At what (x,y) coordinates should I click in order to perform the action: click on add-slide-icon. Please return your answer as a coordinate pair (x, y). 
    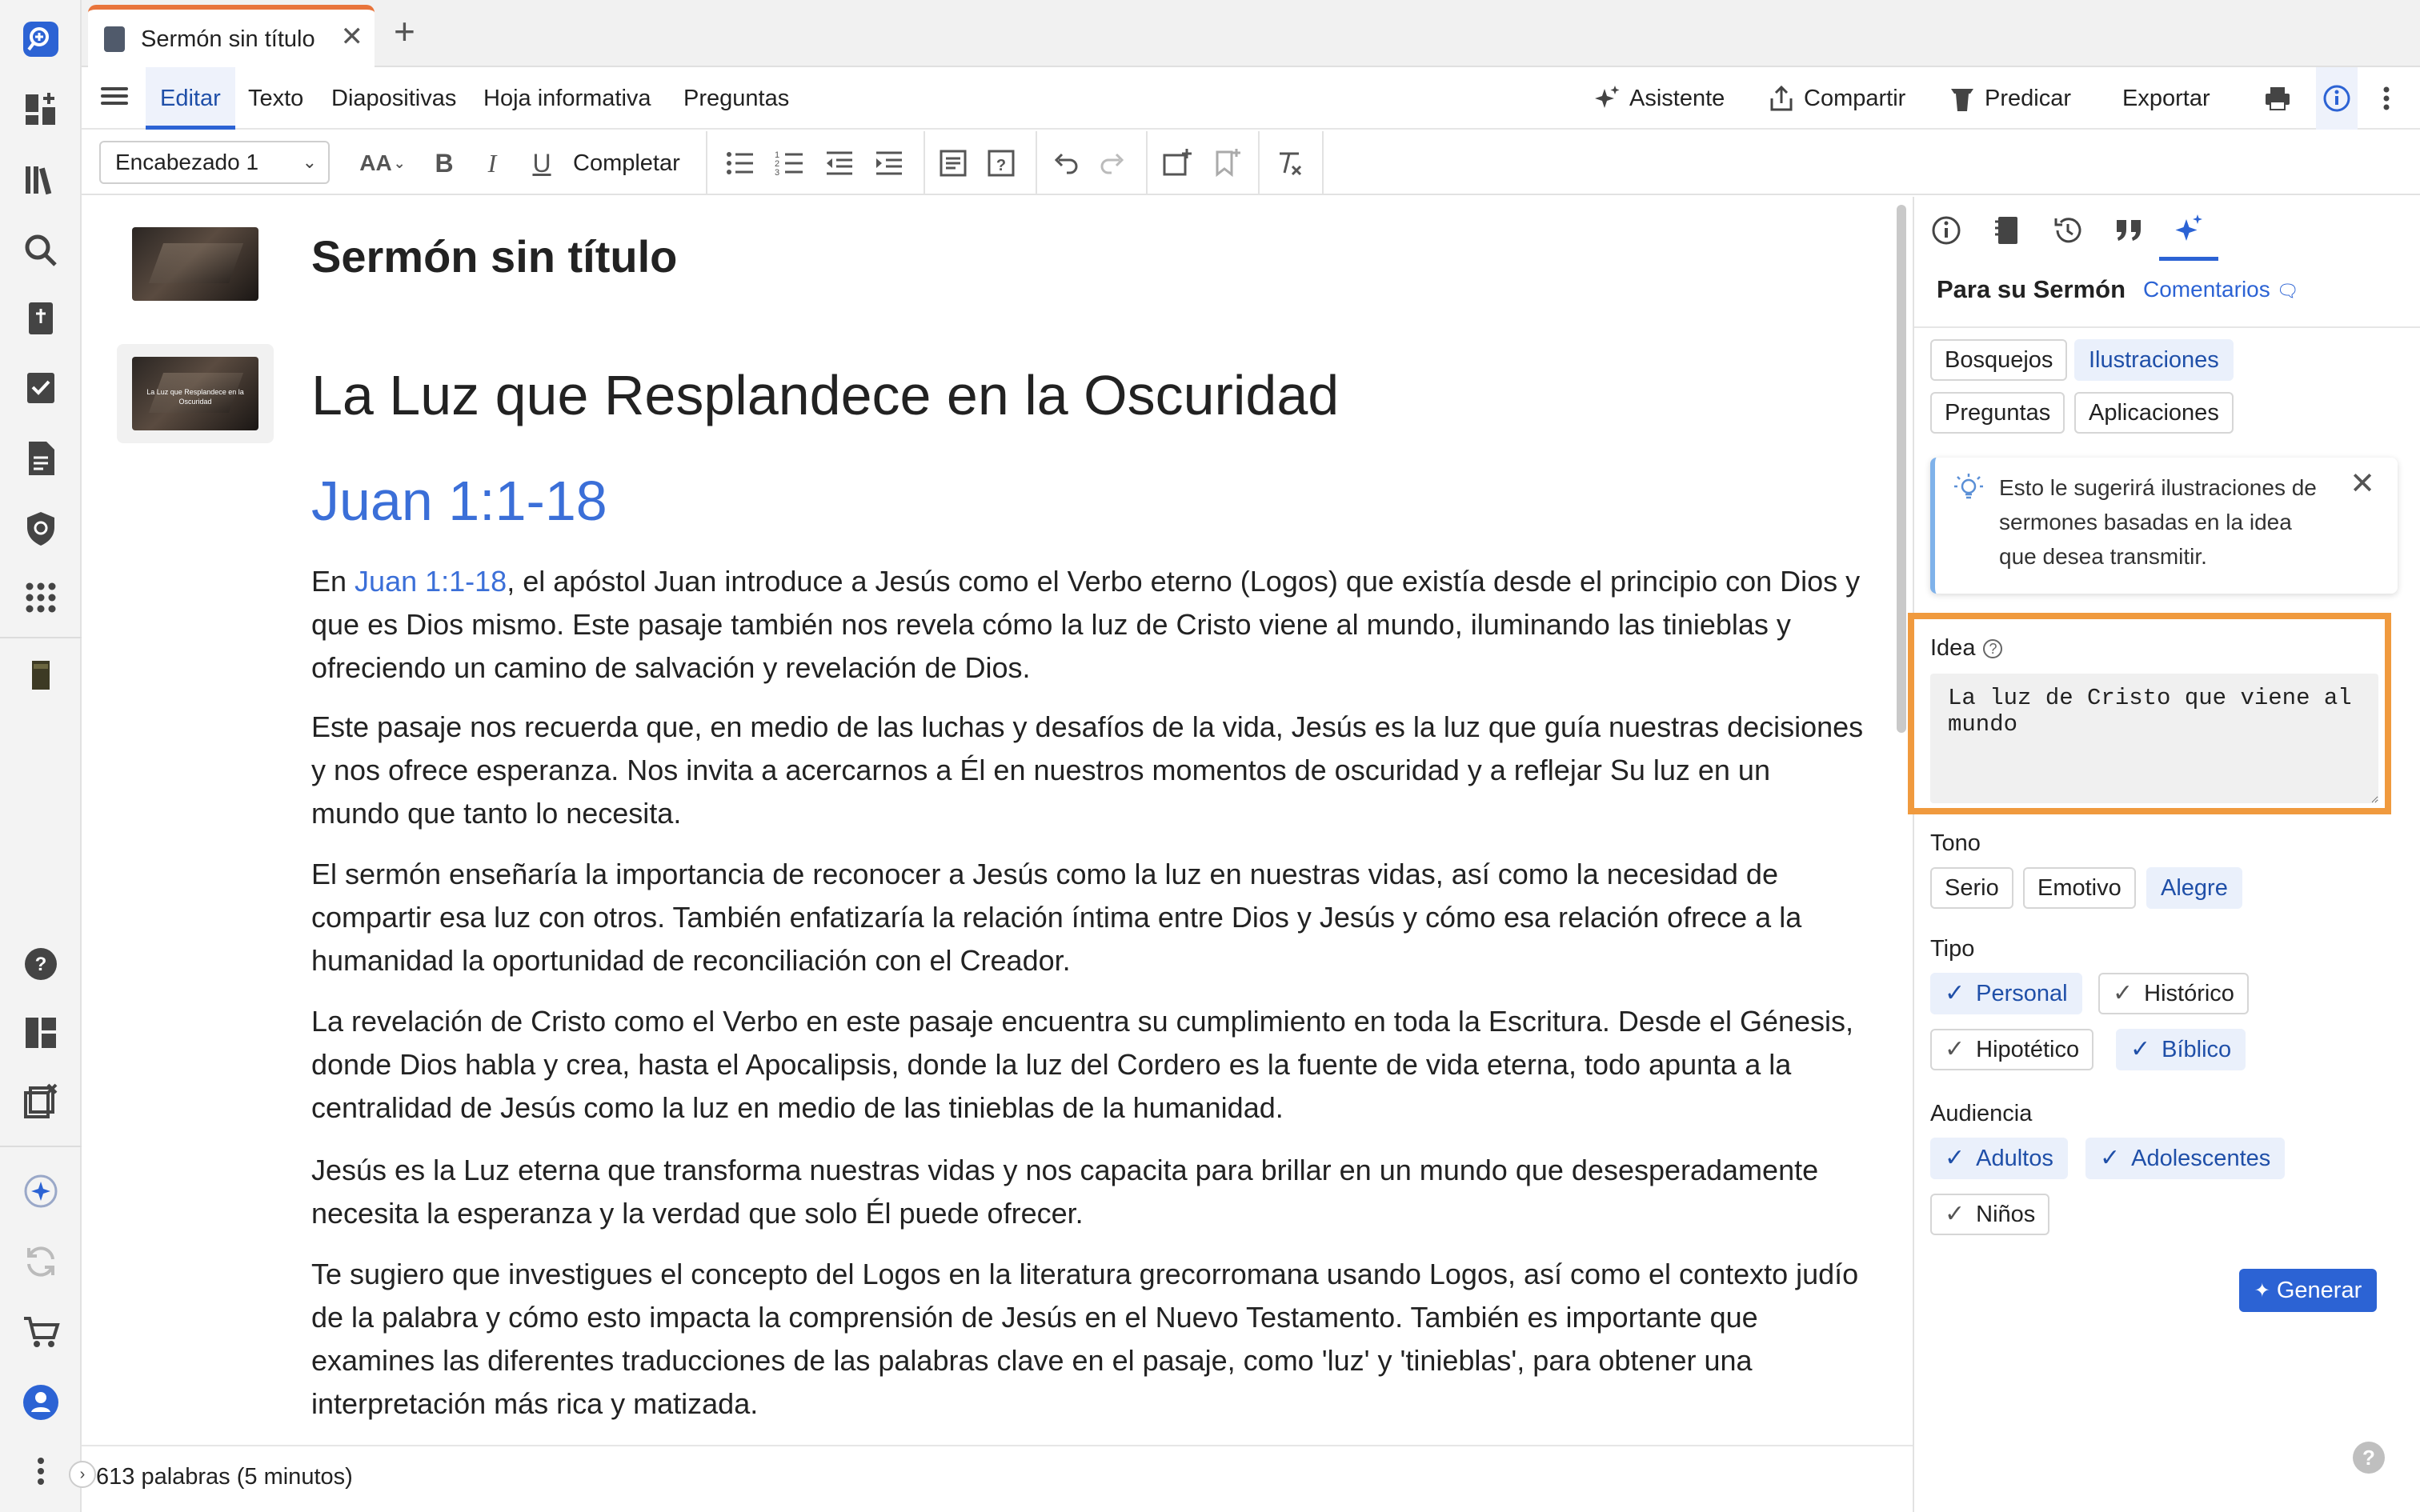
    Looking at the image, I should click on (1177, 163).